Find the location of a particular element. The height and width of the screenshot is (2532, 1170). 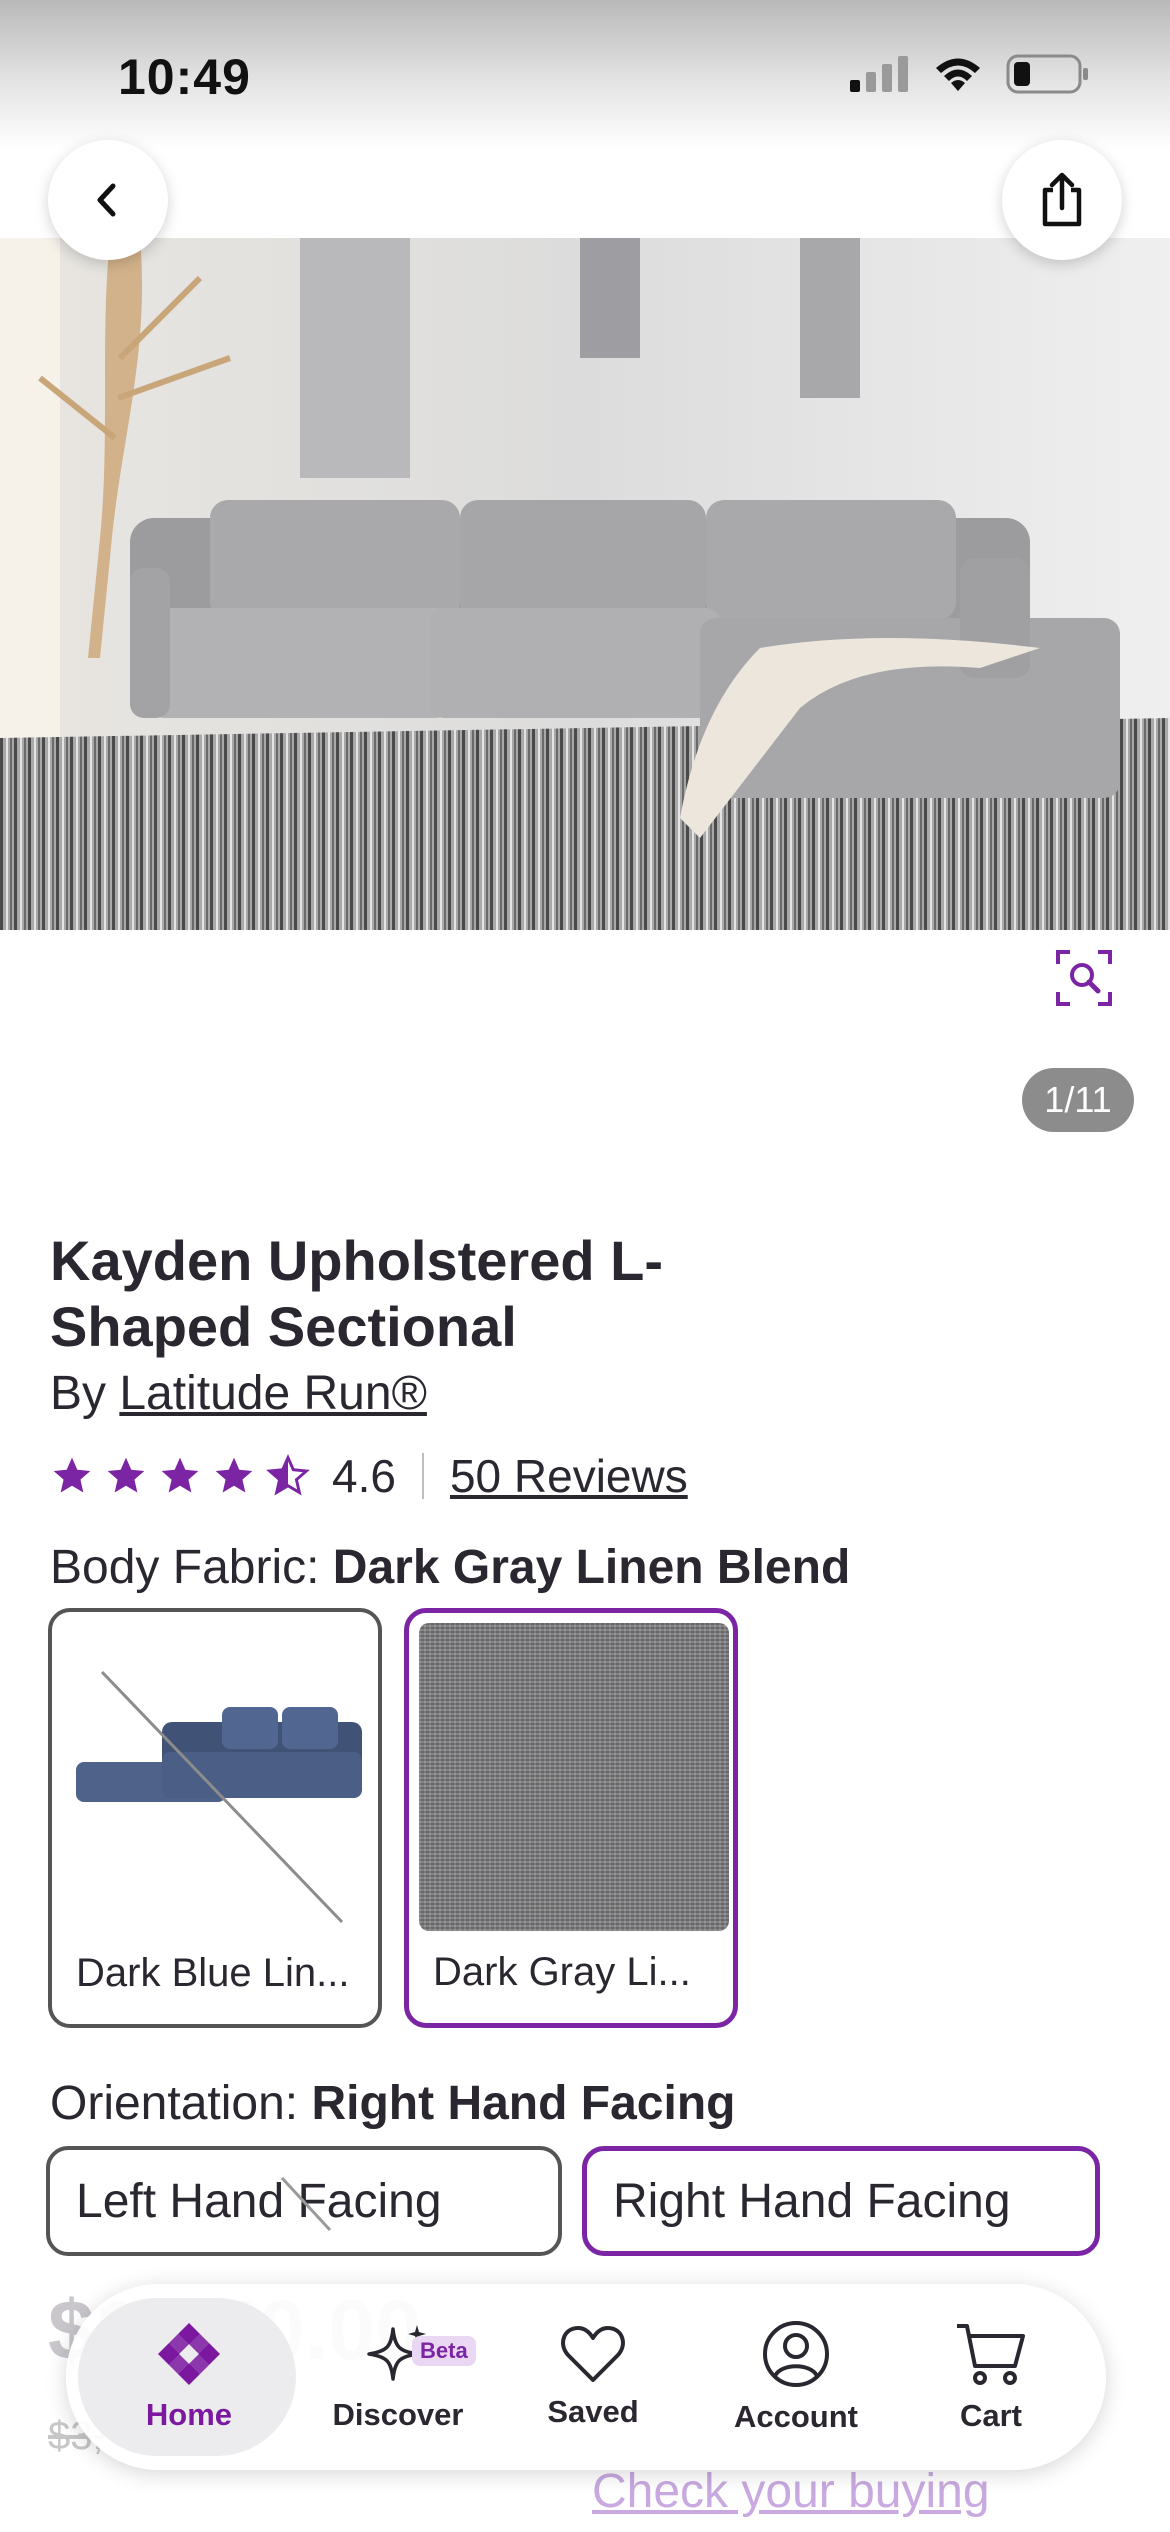

brand-line: By Latitude Run® is located at coordinates (238, 1393).